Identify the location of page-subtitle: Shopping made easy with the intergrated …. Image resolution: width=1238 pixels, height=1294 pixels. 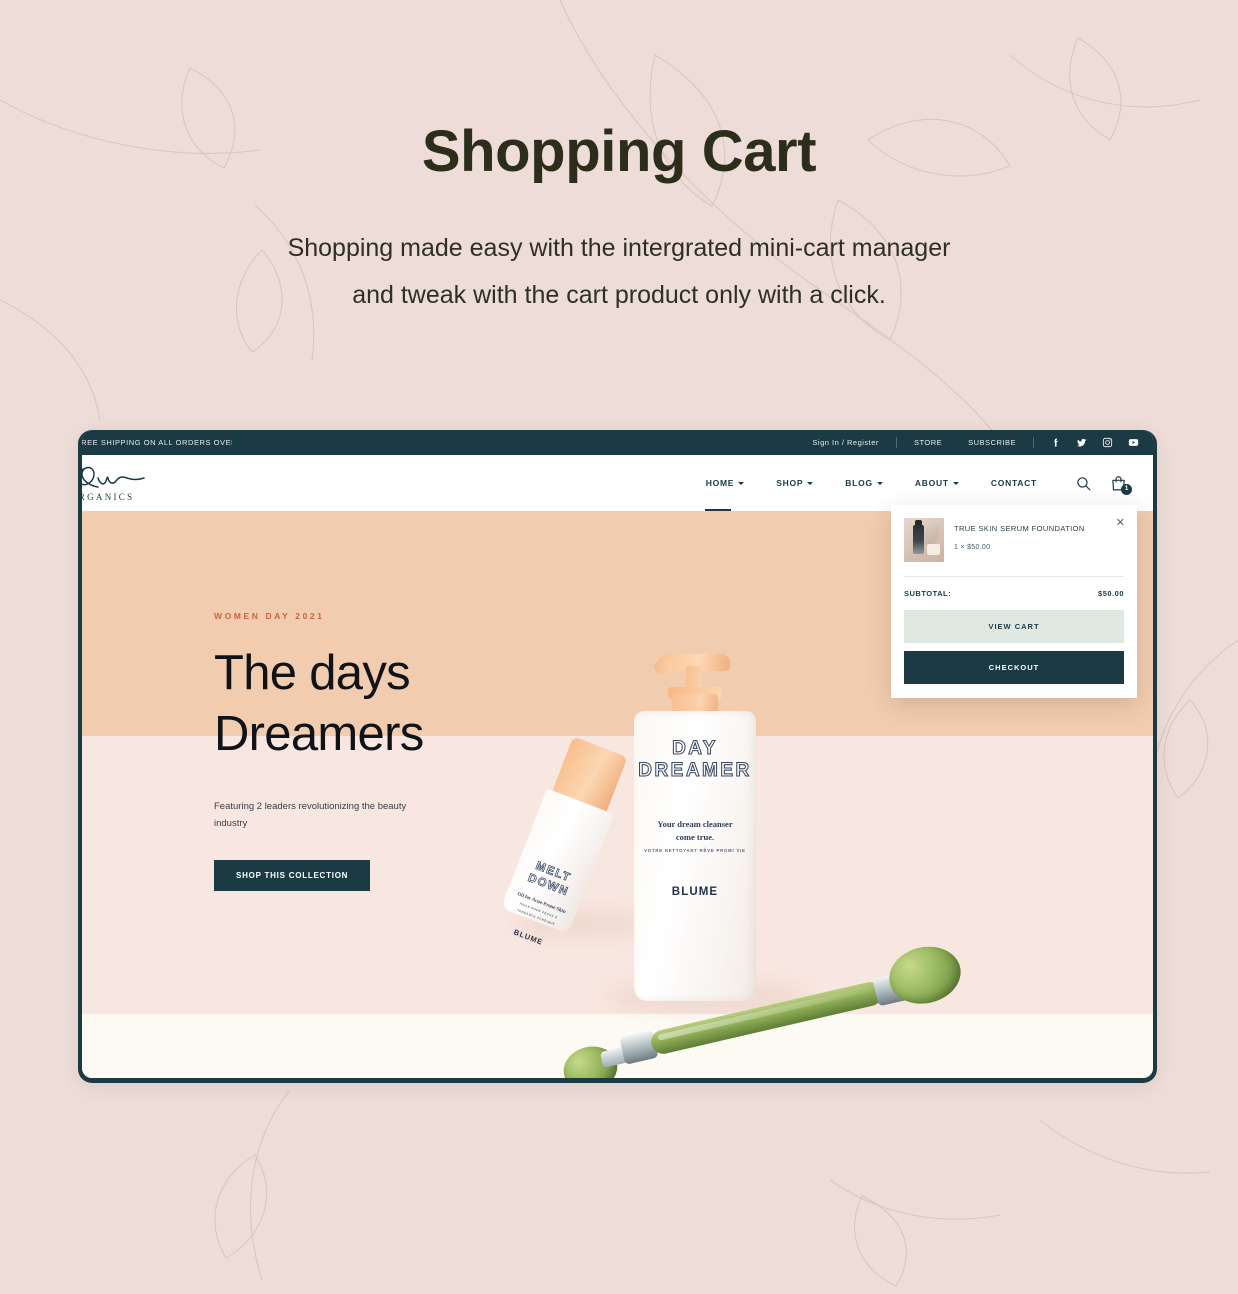
(619, 272).